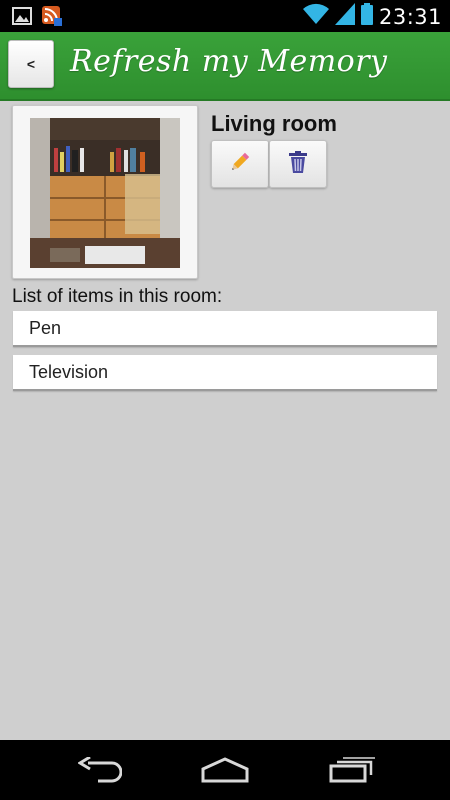  Describe the element at coordinates (225, 373) in the screenshot. I see `list-item: Television` at that location.